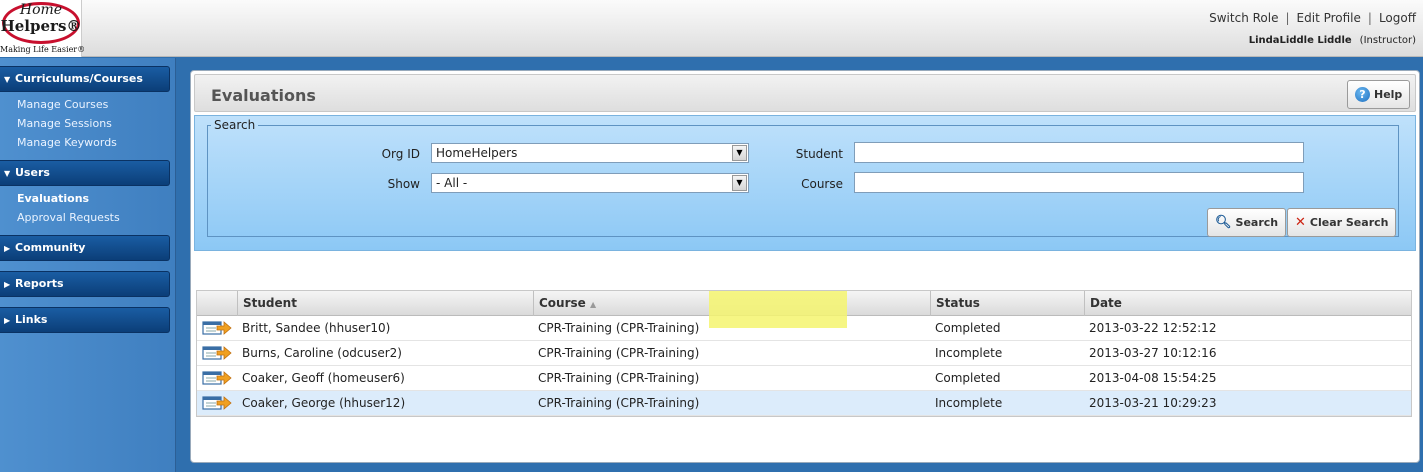 The height and width of the screenshot is (472, 1423). Describe the element at coordinates (590, 183) in the screenshot. I see `show-select: - All - ▼` at that location.